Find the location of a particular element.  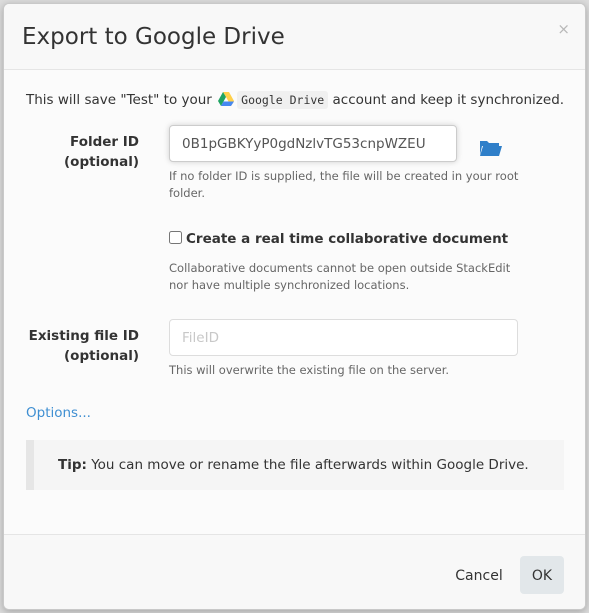

realtime-checkbox is located at coordinates (175, 237).